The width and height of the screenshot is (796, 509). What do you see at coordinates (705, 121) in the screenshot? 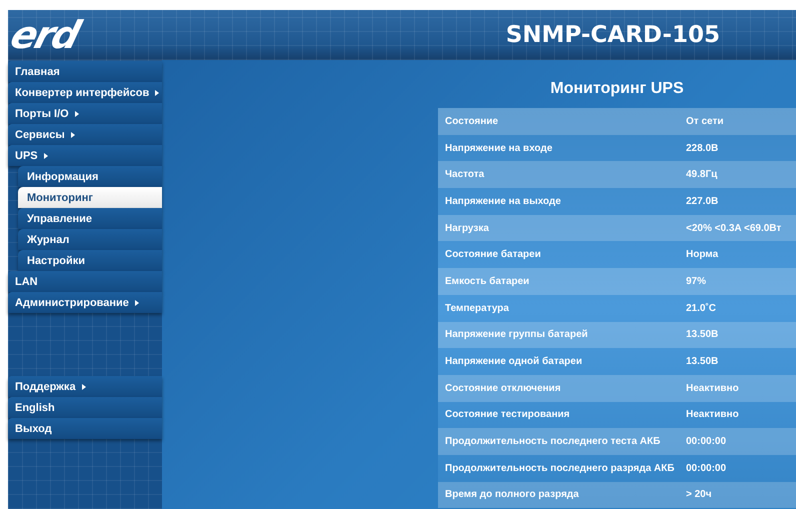
I see `table-cell-text: От сети` at bounding box center [705, 121].